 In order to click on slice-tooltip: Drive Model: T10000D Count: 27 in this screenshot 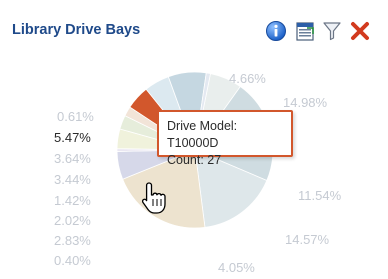, I will do `click(225, 138)`.